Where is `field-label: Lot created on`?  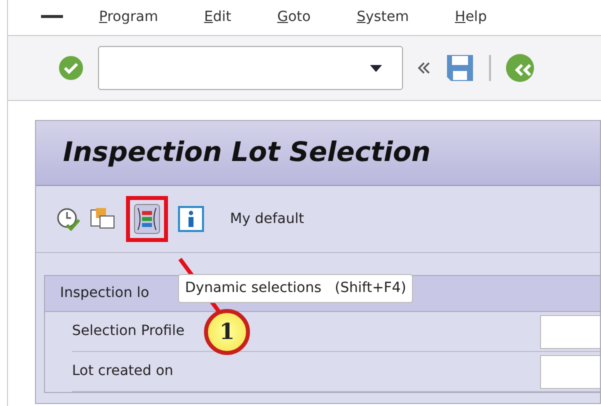 field-label: Lot created on is located at coordinates (123, 371).